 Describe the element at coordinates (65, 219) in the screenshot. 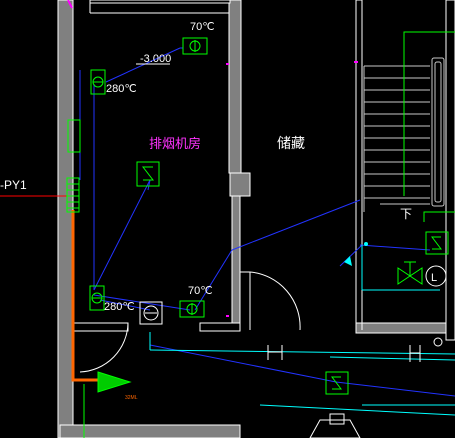

I see `wall-left` at that location.